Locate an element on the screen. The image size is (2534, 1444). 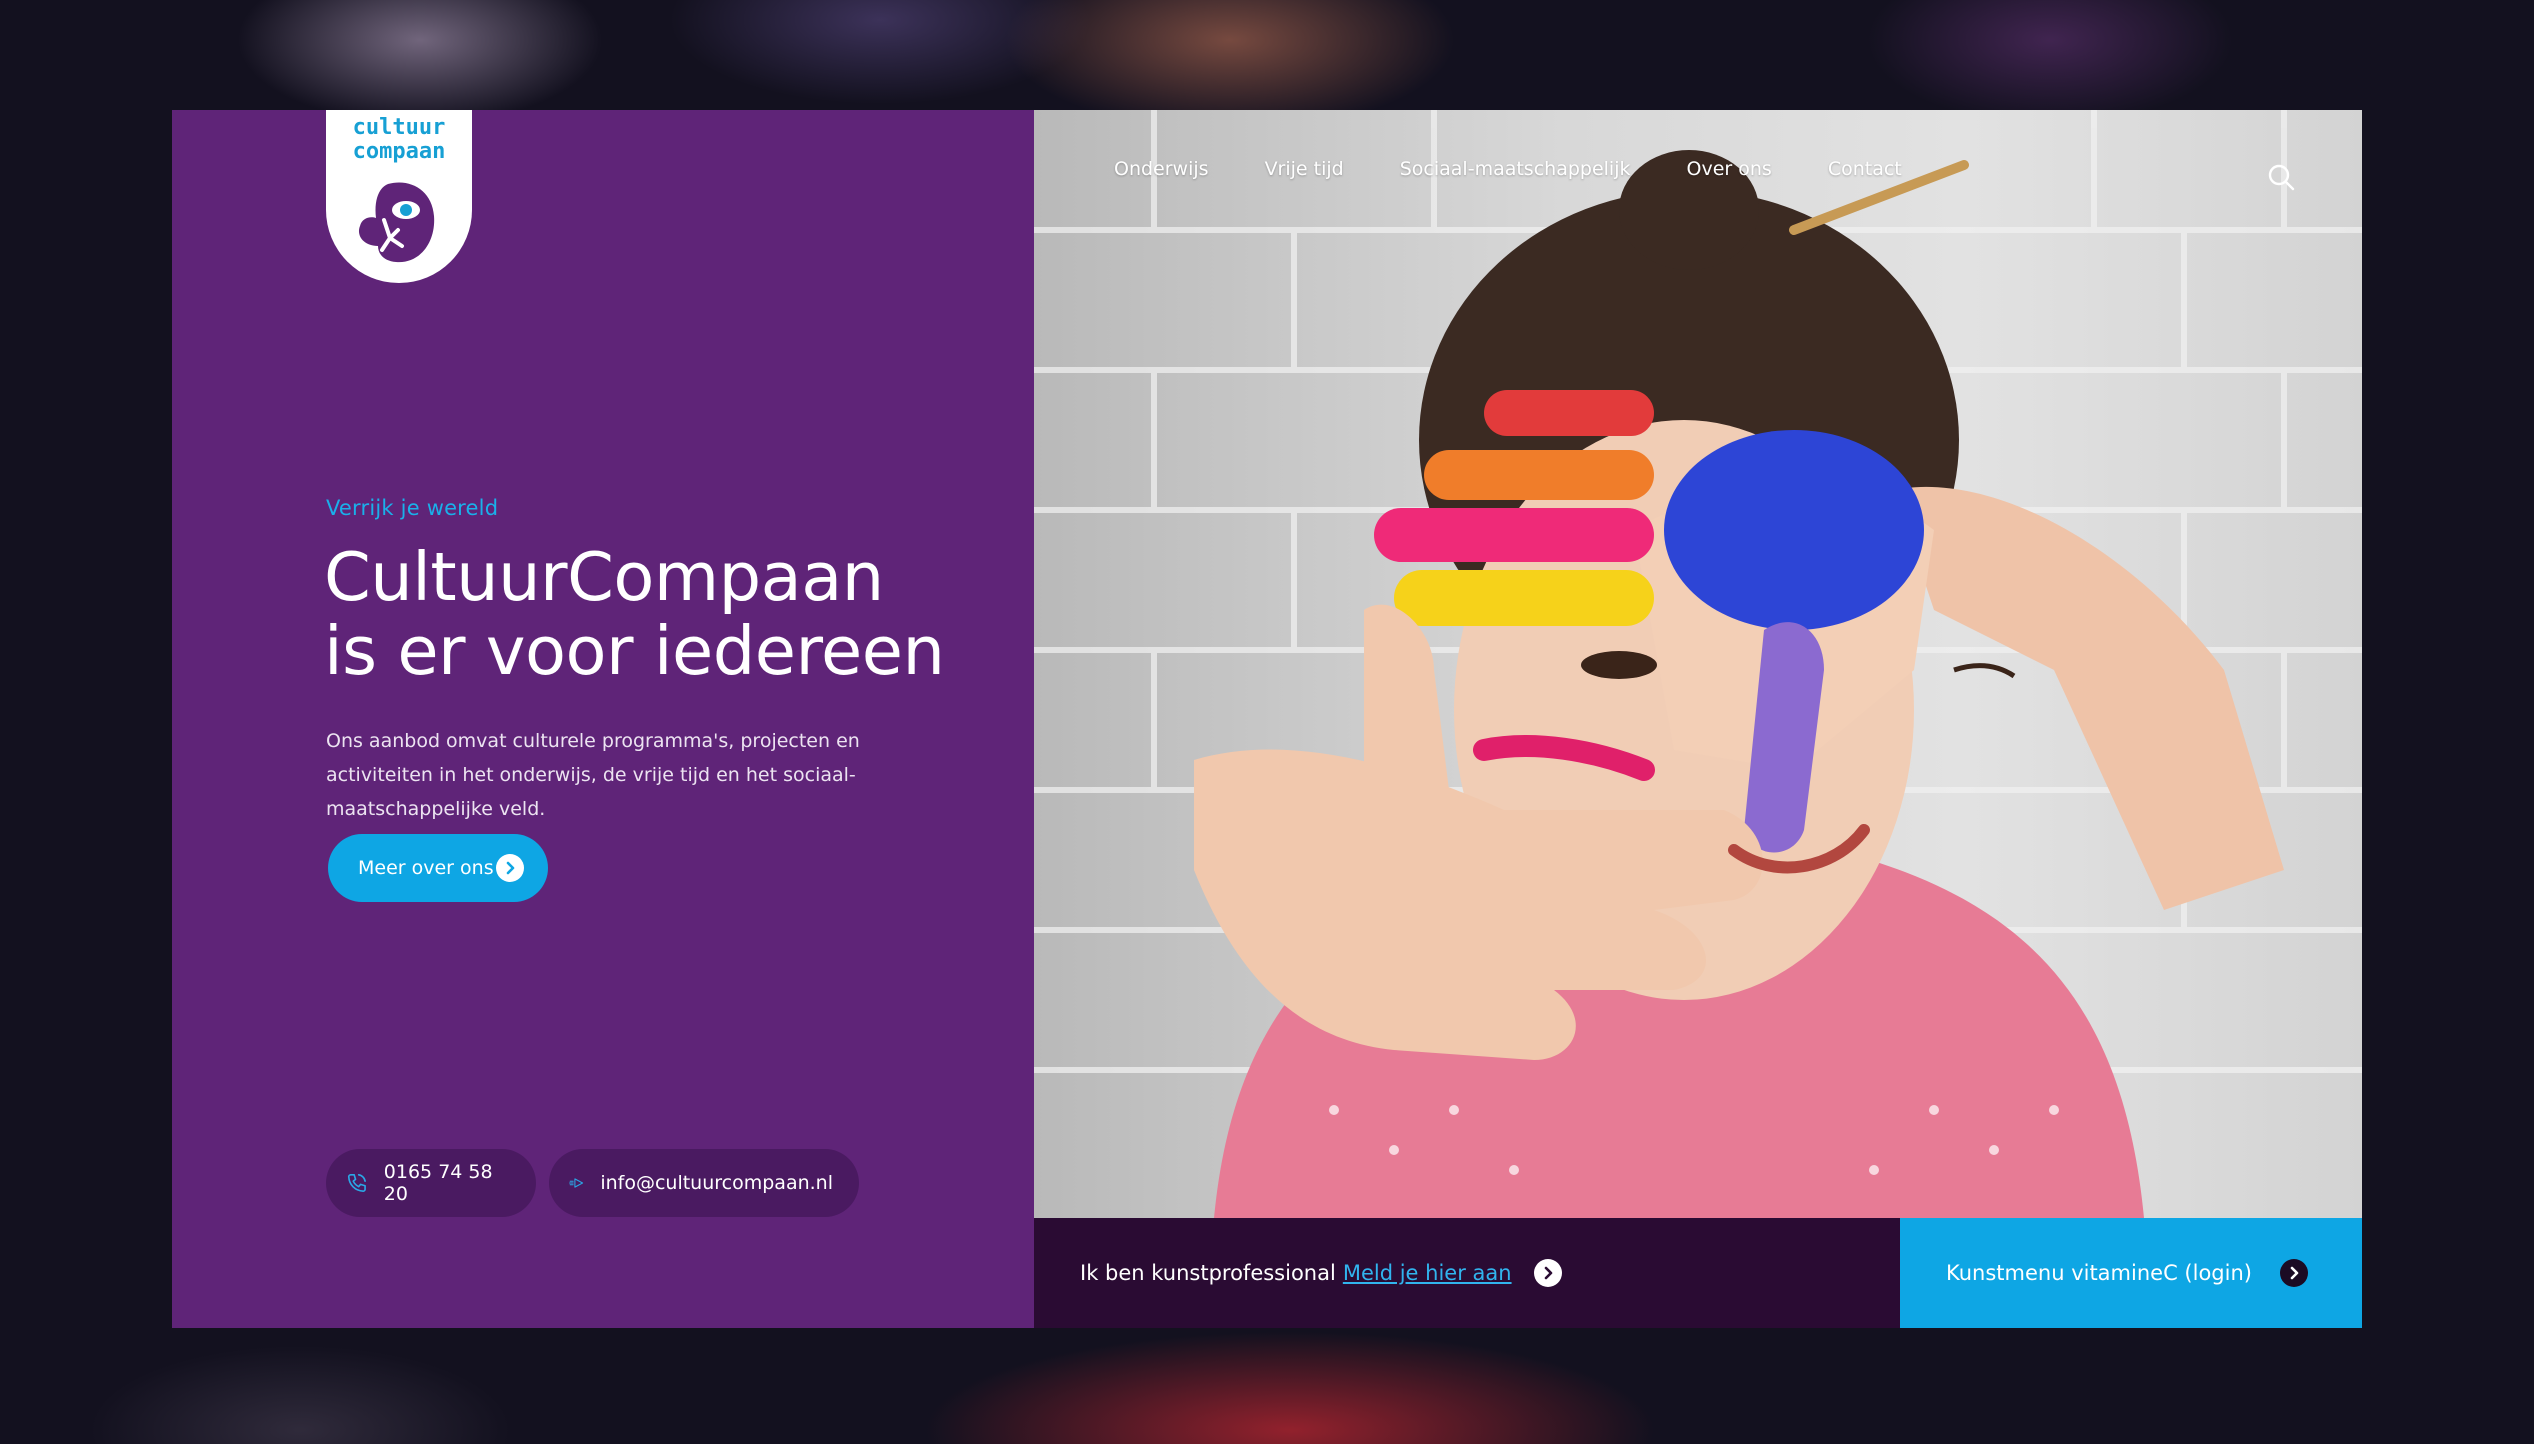
register-link: Meld je hier aan is located at coordinates (1427, 1273).